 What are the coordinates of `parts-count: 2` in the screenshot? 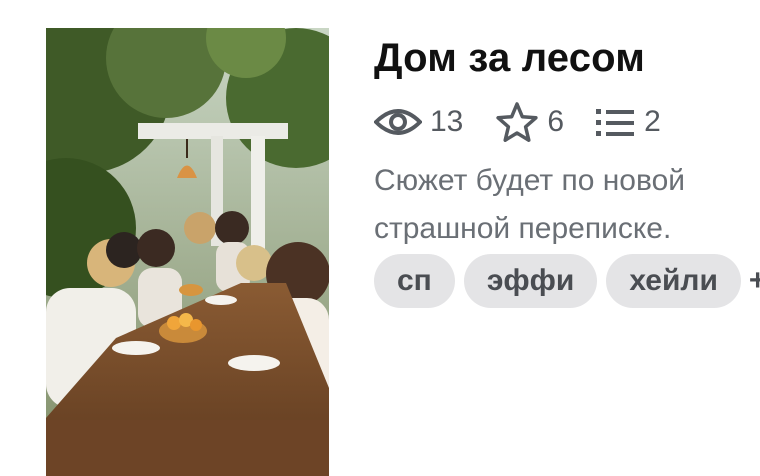 It's located at (652, 121).